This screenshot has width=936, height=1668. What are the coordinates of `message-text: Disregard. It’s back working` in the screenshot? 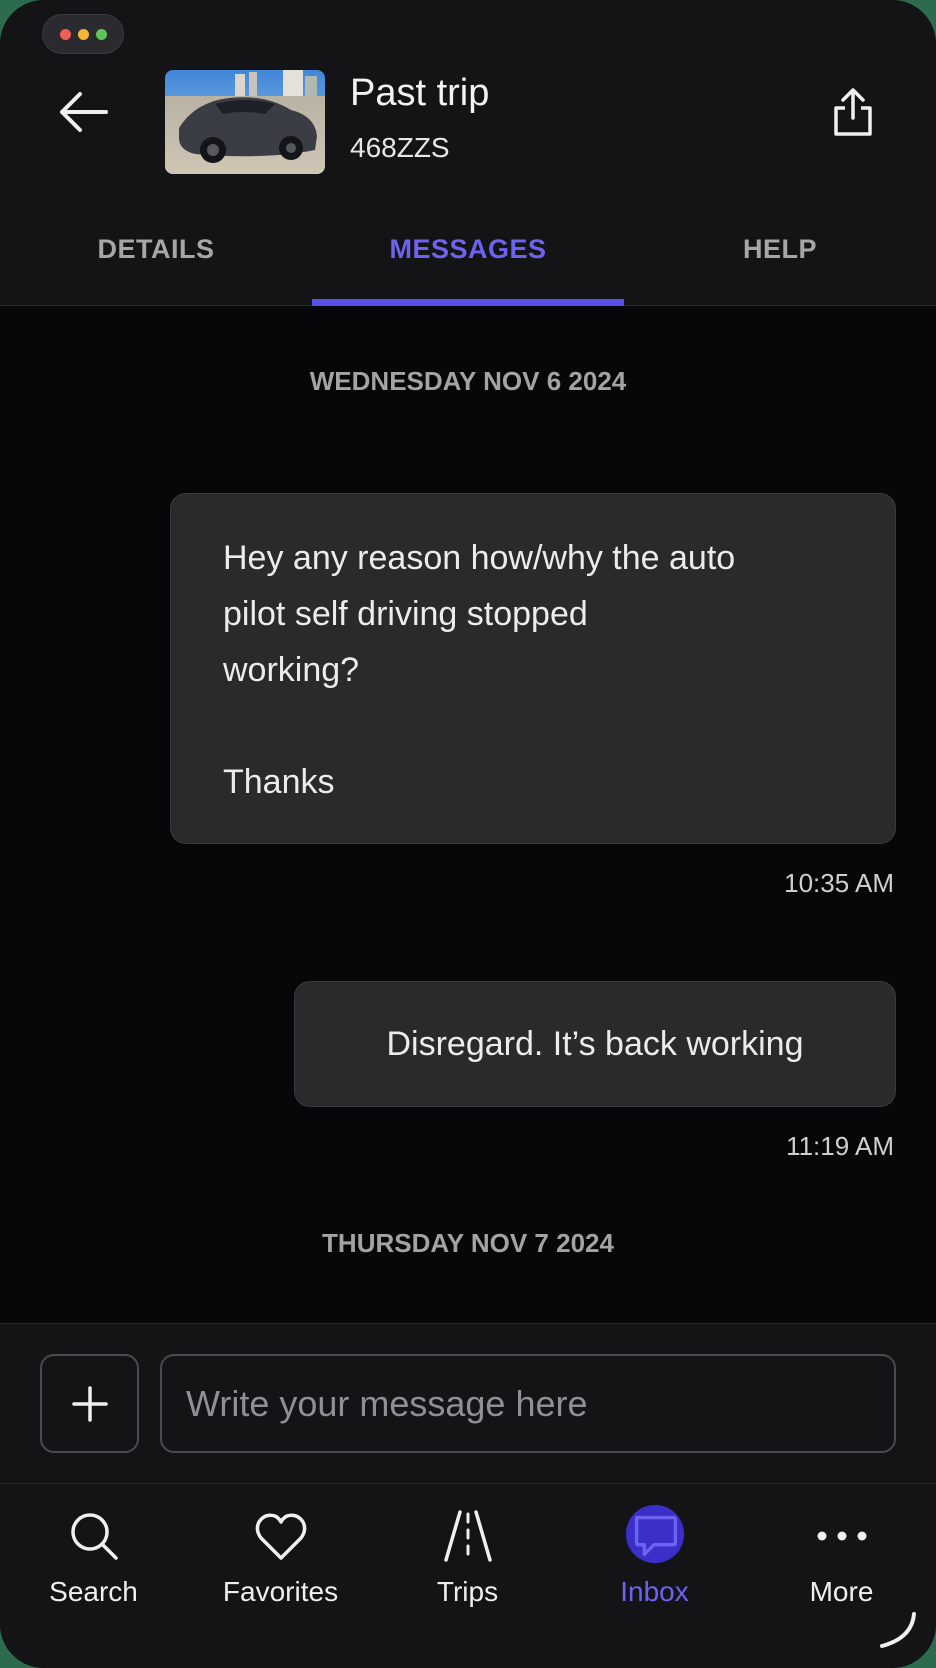 It's located at (595, 1044).